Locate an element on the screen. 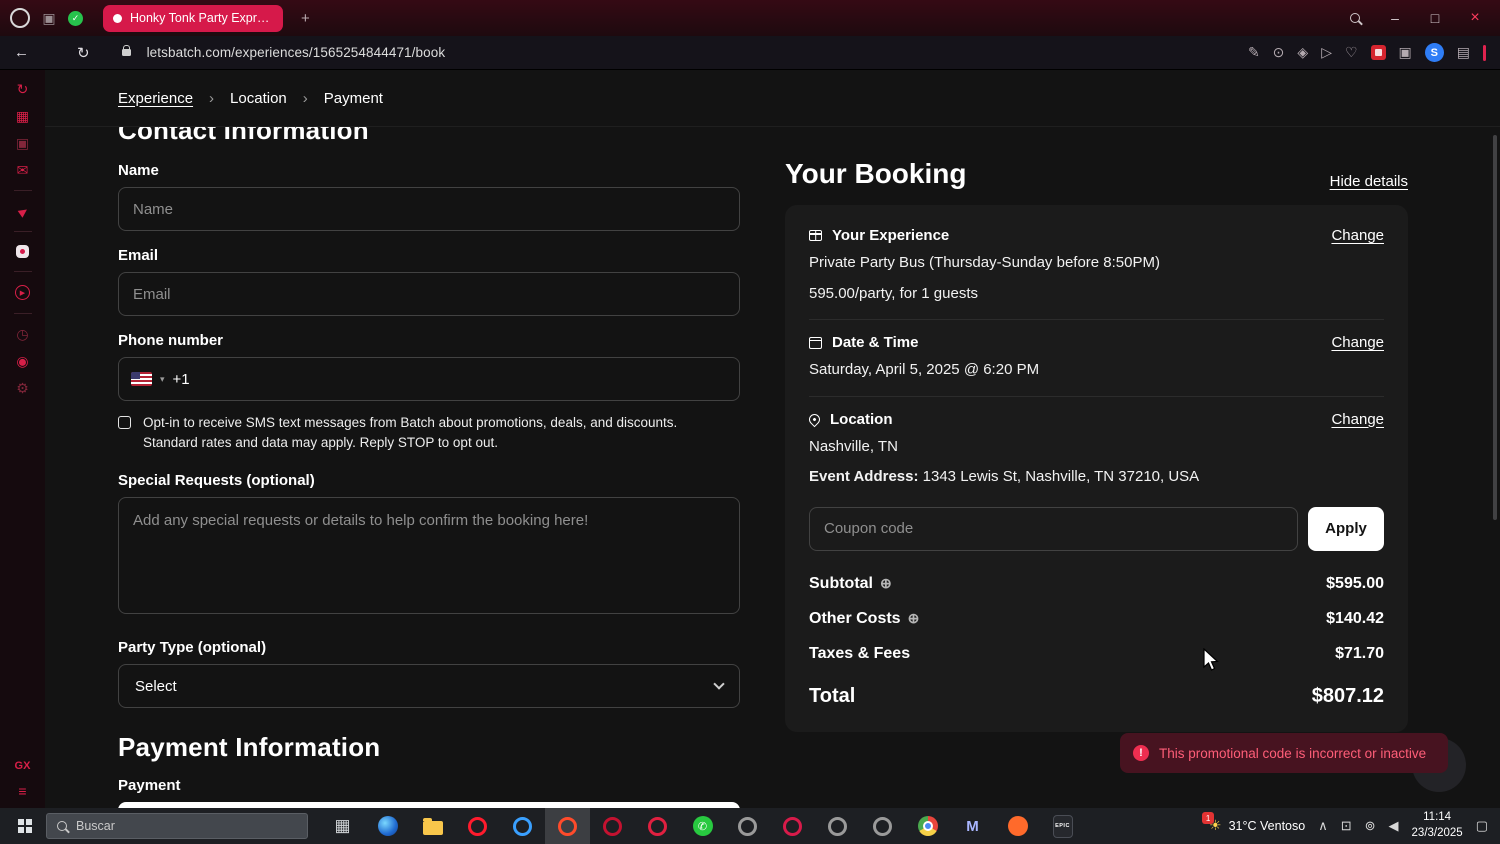 Image resolution: width=1500 pixels, height=844 pixels. notification-center-icon: ▢ is located at coordinates (1482, 826).